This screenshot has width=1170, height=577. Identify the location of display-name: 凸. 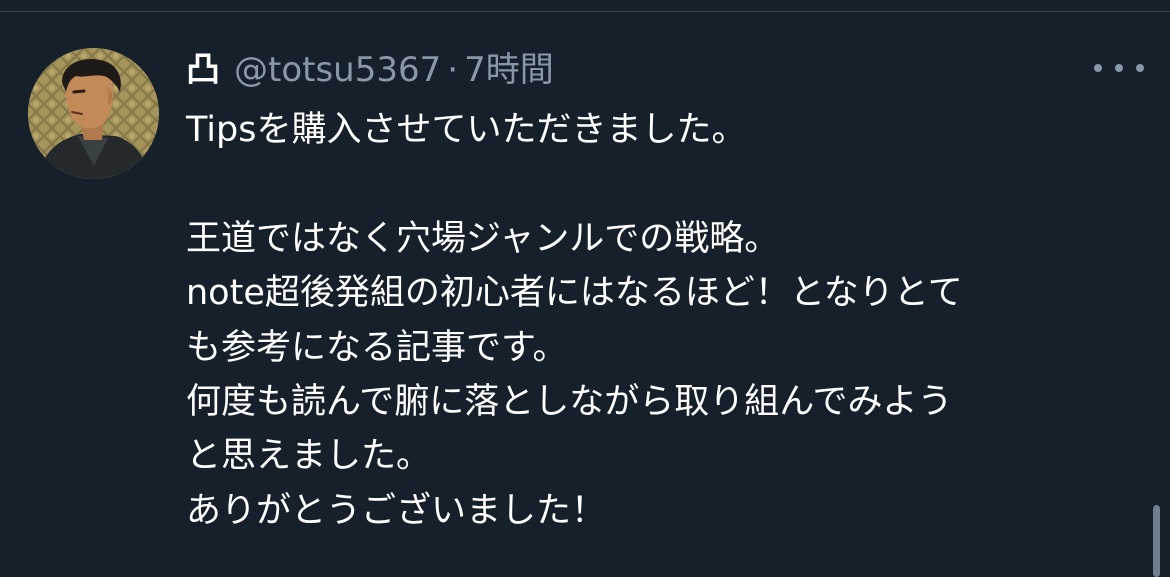
(203, 70).